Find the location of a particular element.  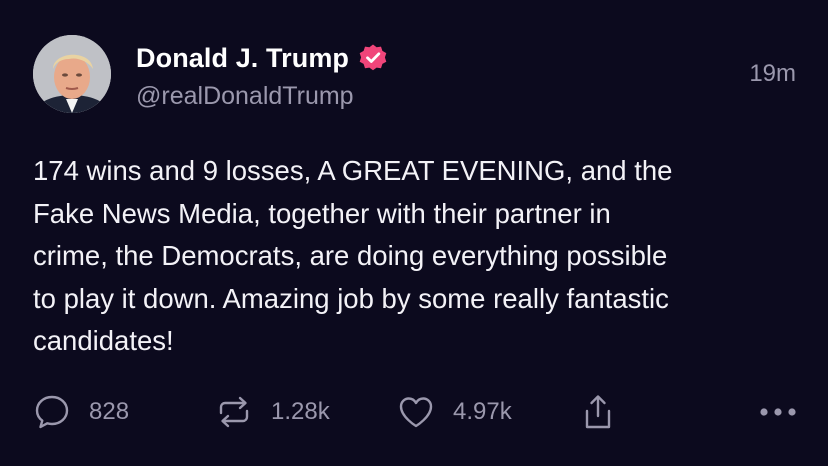

heart-icon is located at coordinates (416, 412).